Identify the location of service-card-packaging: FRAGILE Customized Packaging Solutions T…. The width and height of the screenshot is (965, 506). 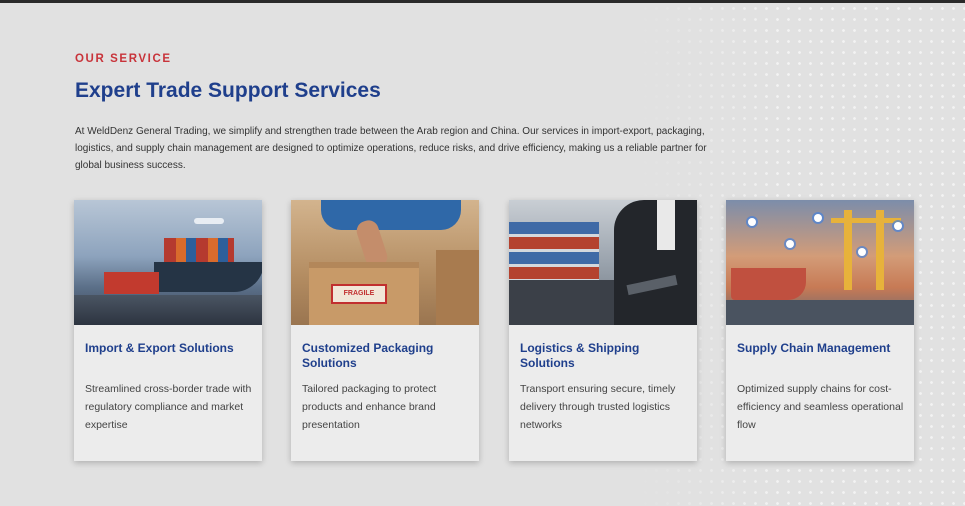
(385, 330).